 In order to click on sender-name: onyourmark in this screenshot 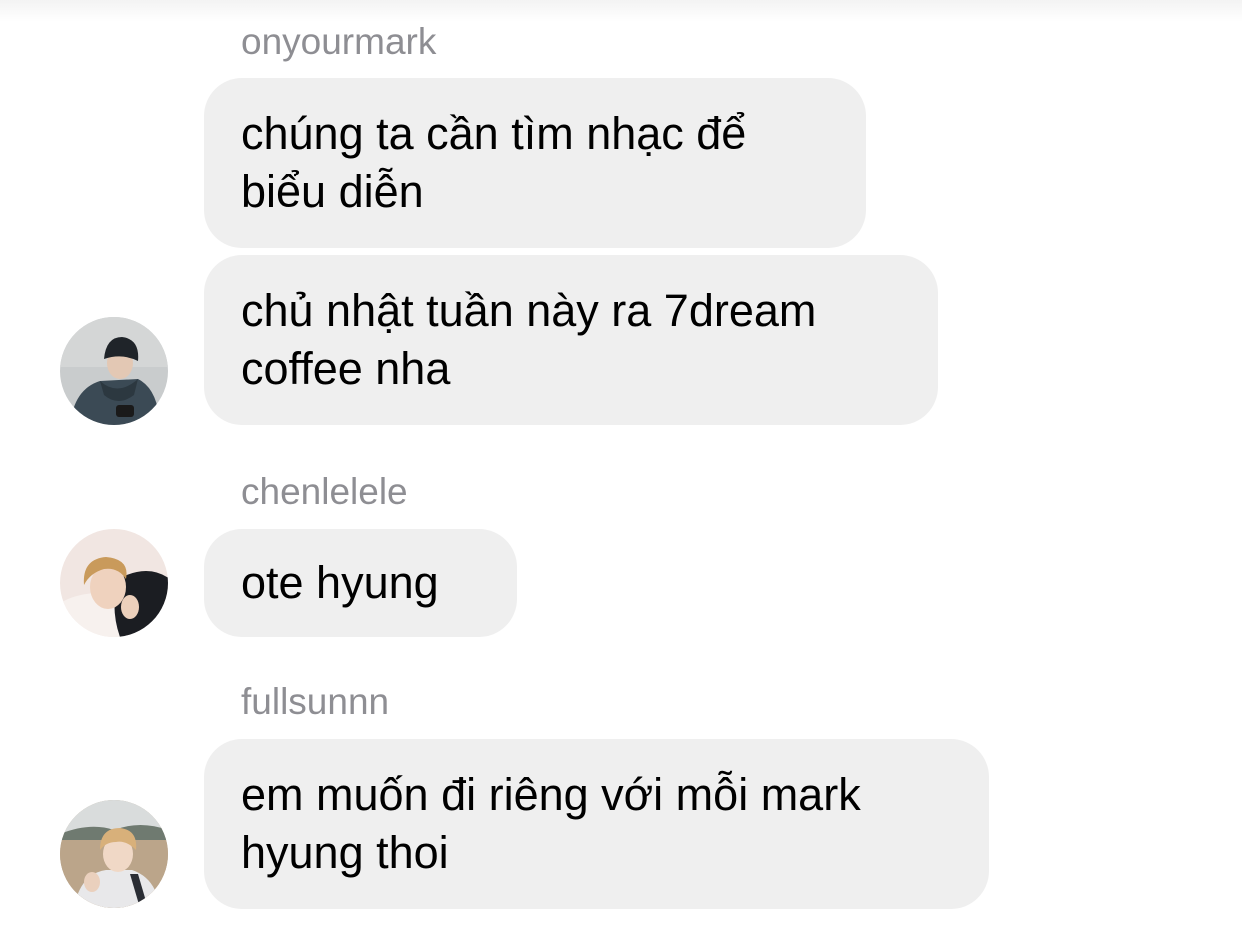, I will do `click(339, 41)`.